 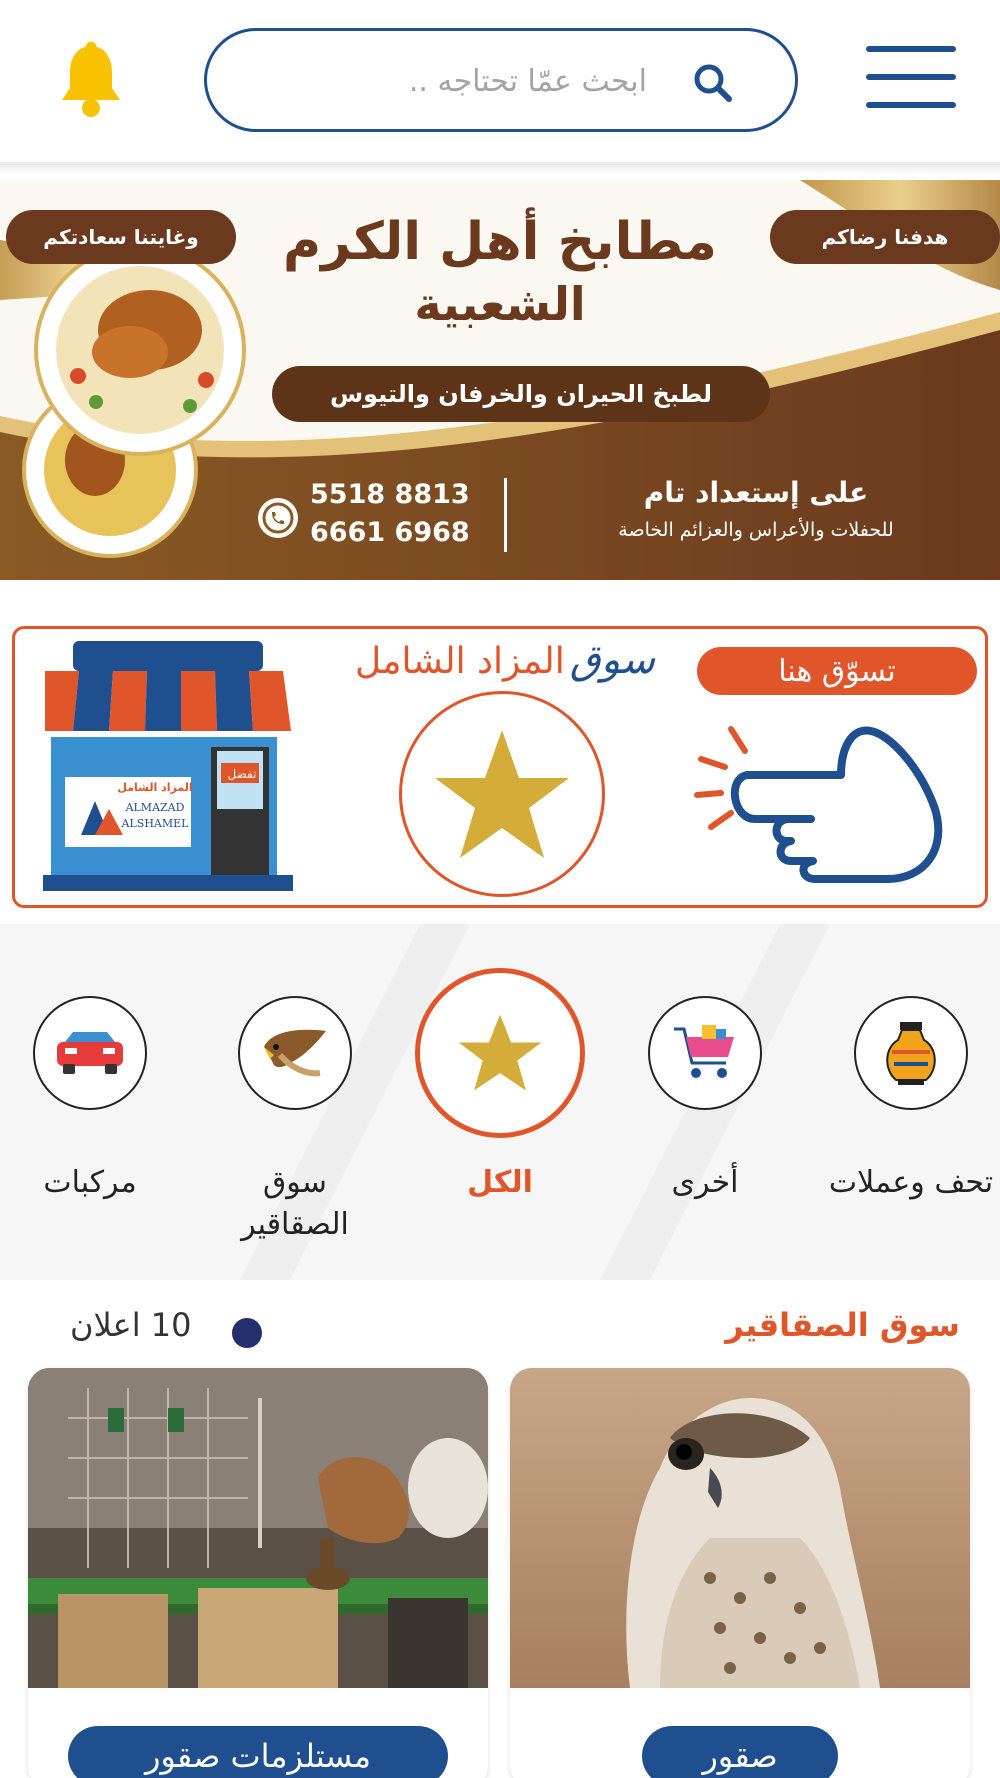 I want to click on banner-subtitle: لطبخ الحيران والخرفان والتيوس, so click(x=521, y=394).